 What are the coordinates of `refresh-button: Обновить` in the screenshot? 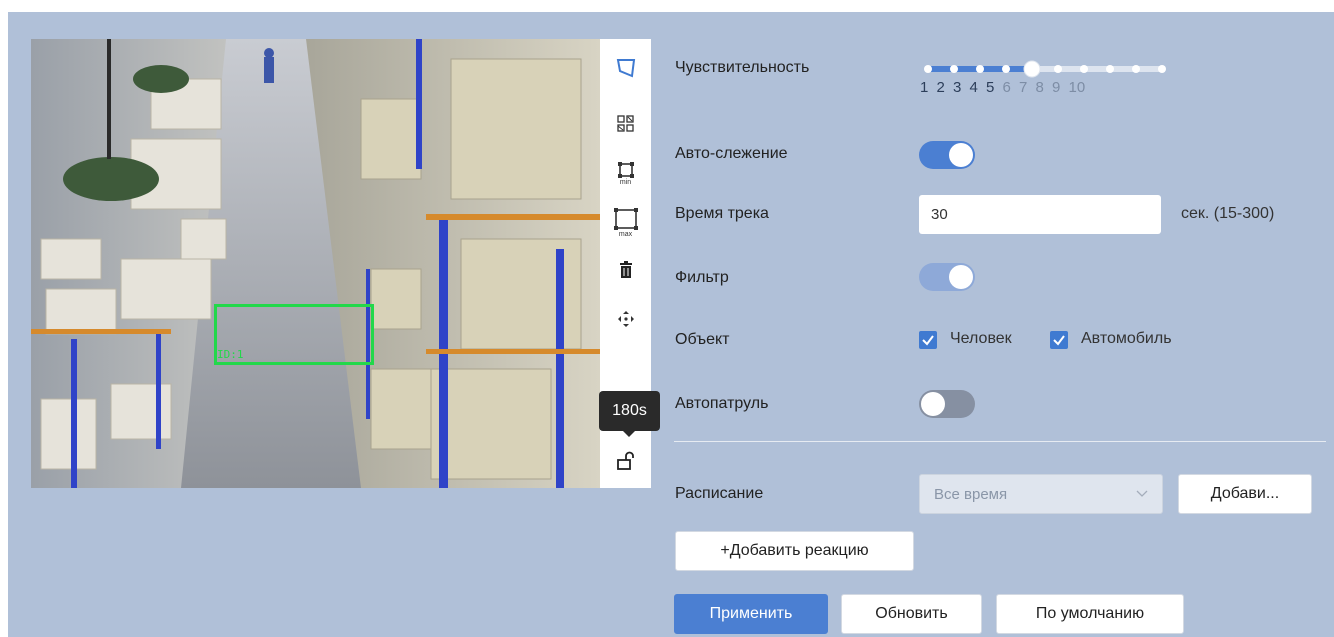 It's located at (911, 614).